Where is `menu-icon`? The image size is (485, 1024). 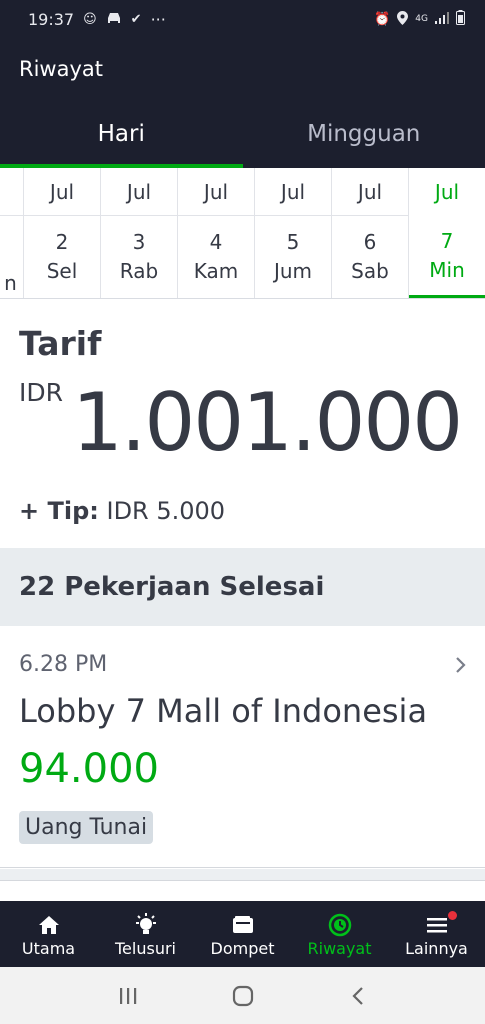 menu-icon is located at coordinates (437, 925).